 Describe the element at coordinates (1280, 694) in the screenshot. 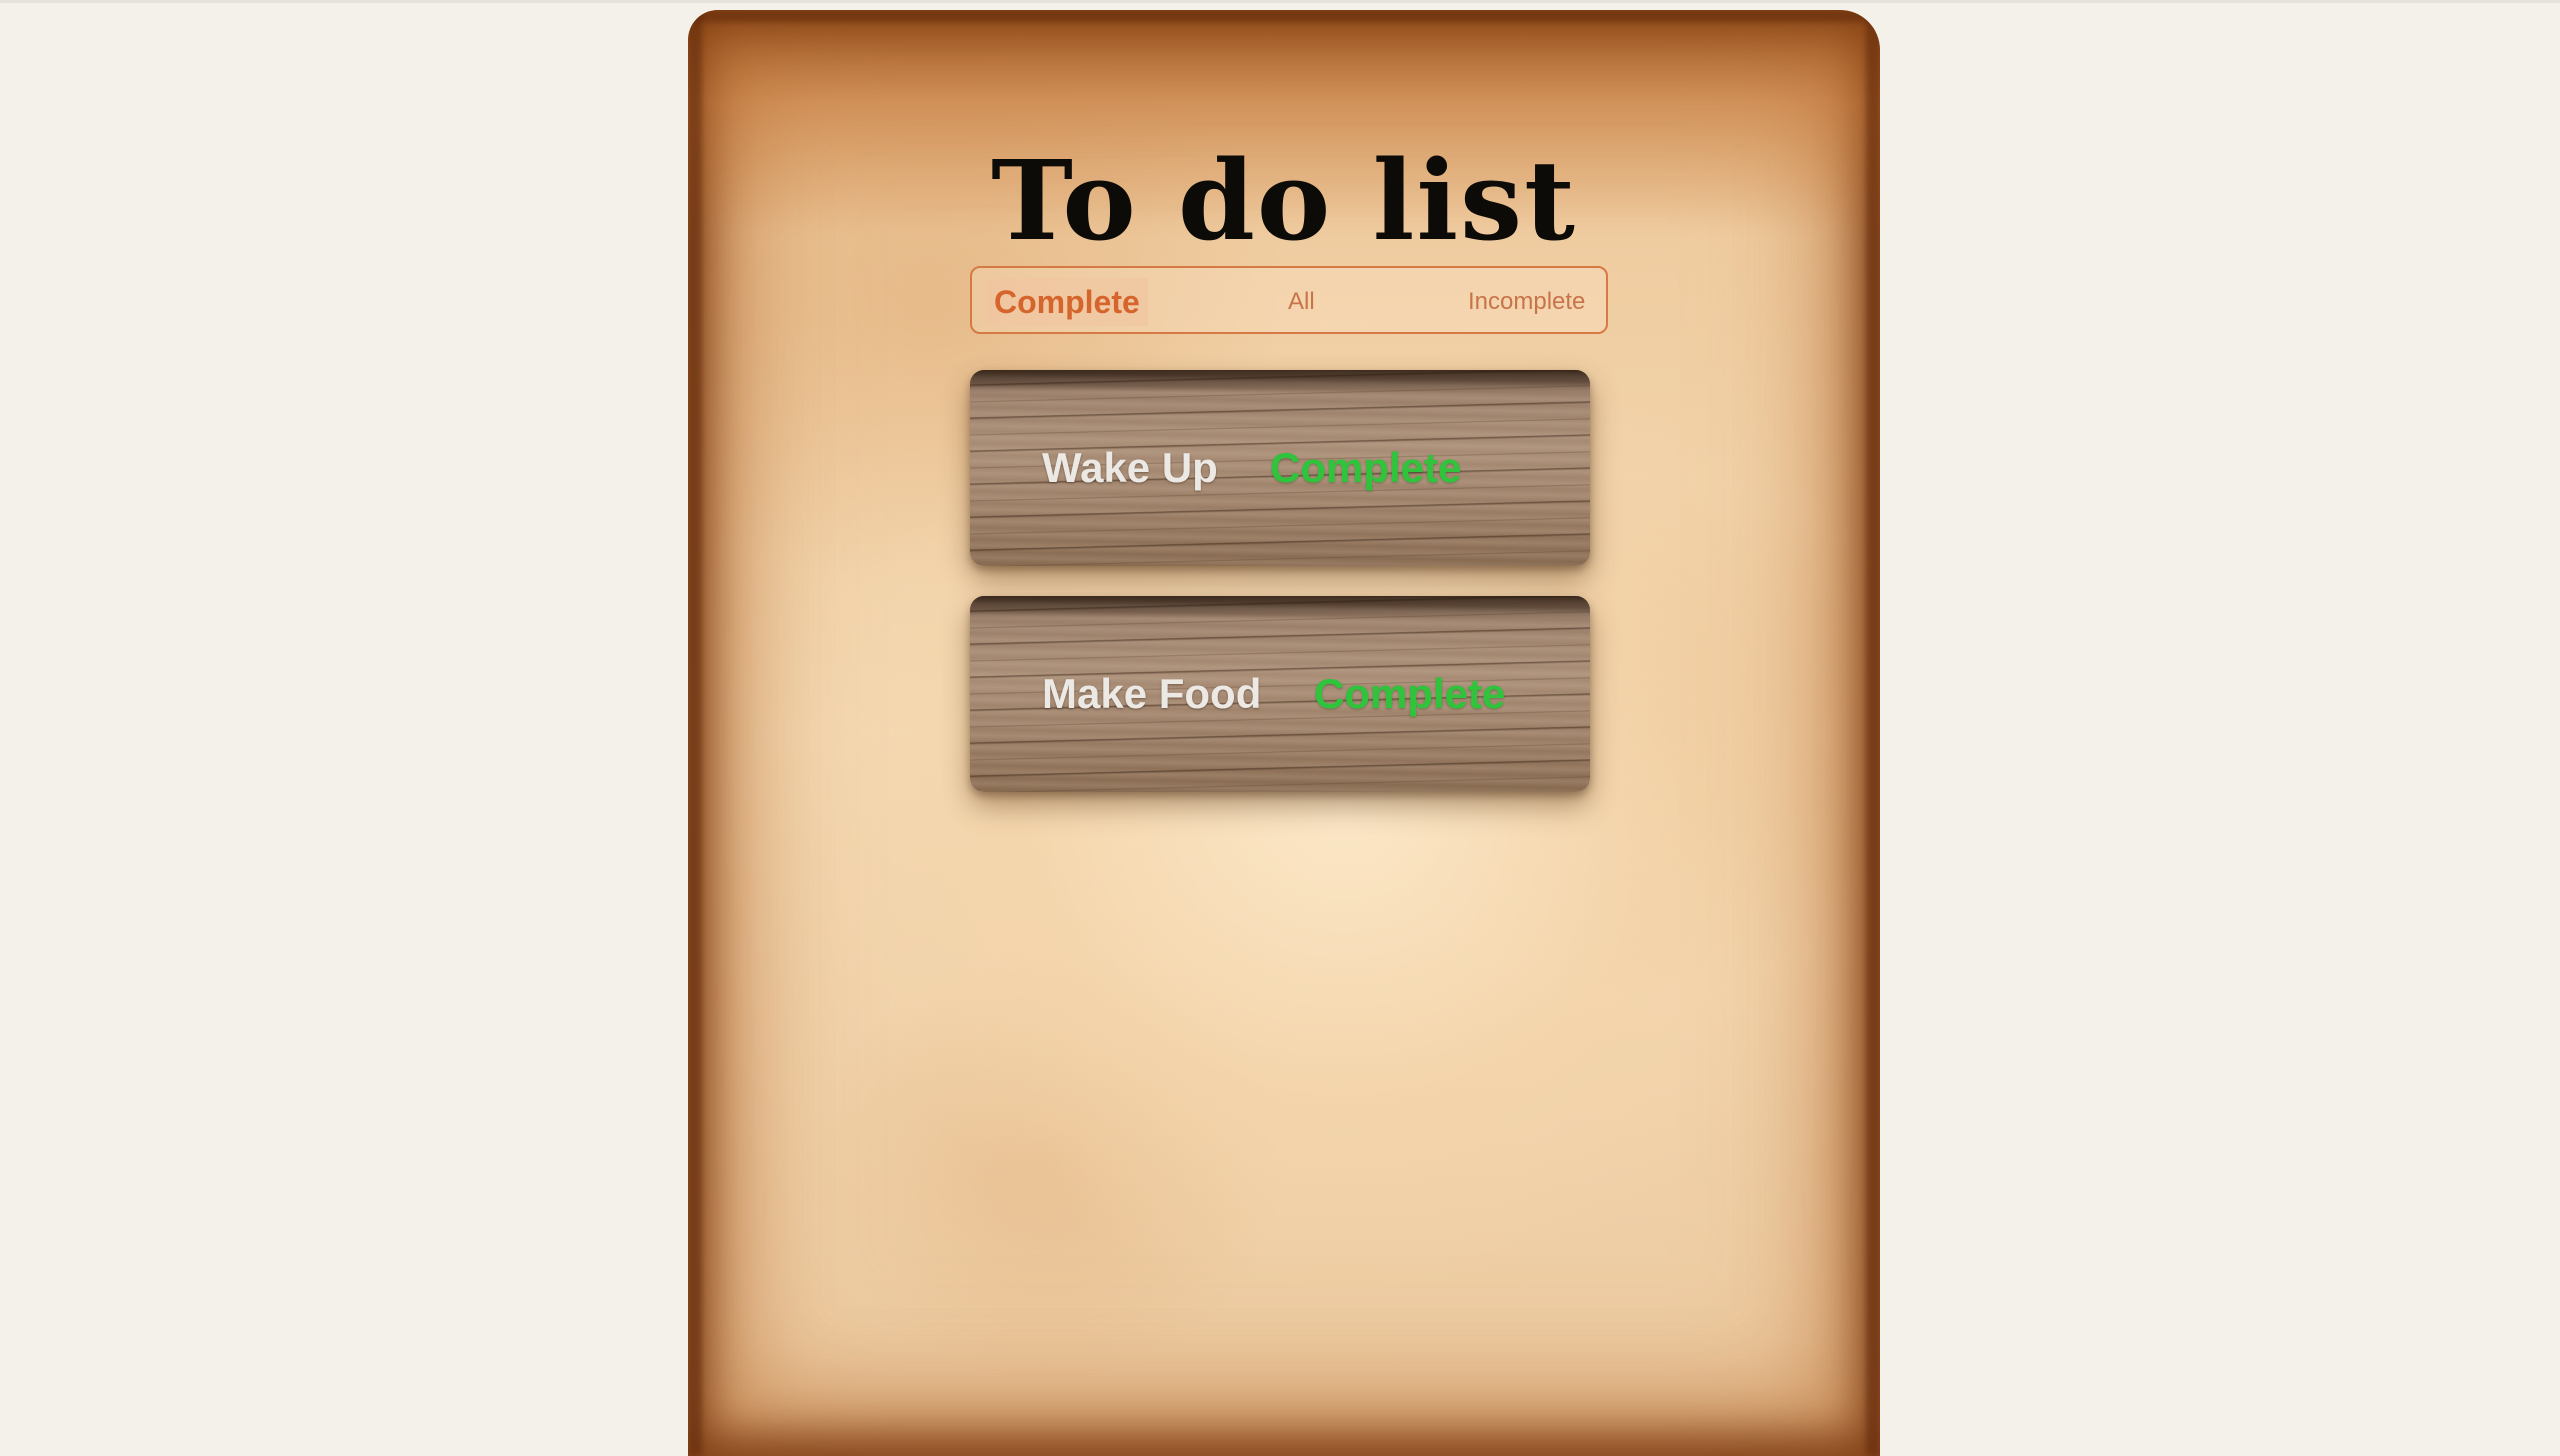

I see `todo-card: Make Food Complete` at that location.